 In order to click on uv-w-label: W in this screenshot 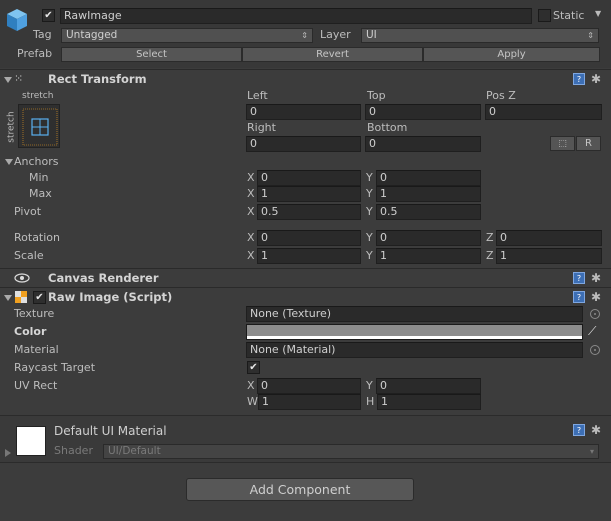, I will do `click(252, 401)`.